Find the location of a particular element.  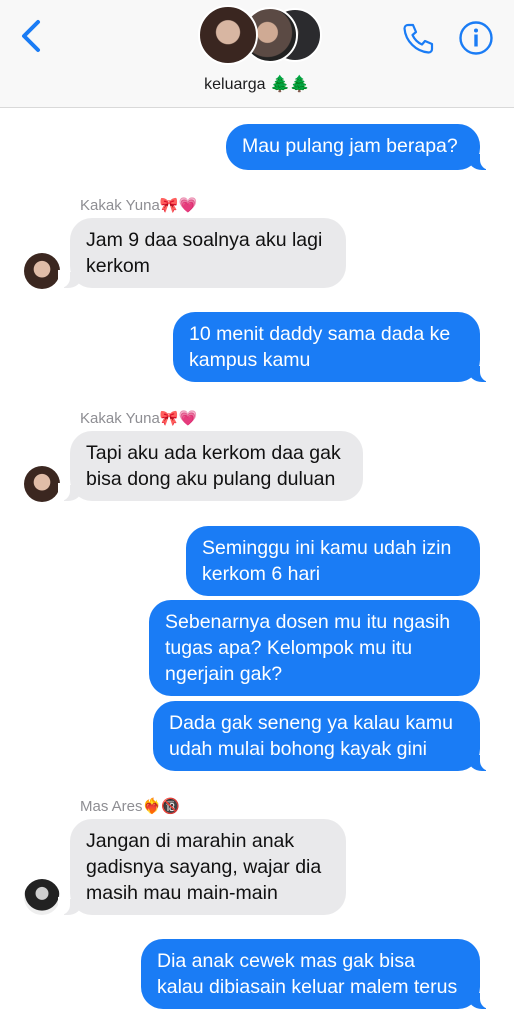

outgoing-message: Mau pulang jam berapa? is located at coordinates (359, 147).